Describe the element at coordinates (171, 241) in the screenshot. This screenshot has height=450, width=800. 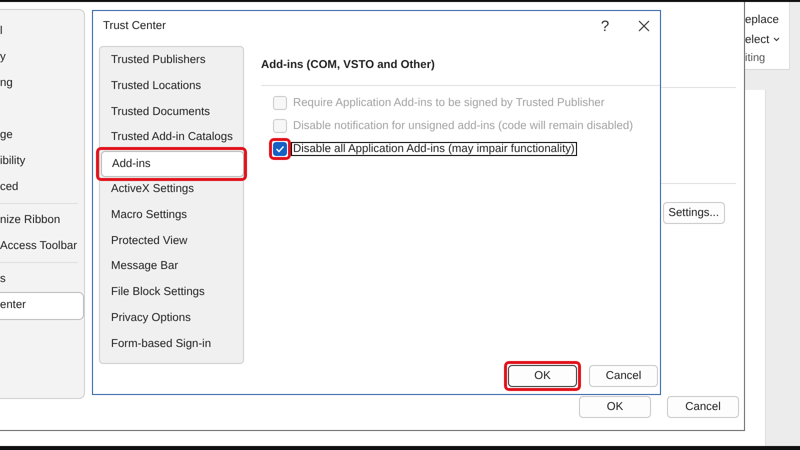
I see `category-item: Protected View` at that location.